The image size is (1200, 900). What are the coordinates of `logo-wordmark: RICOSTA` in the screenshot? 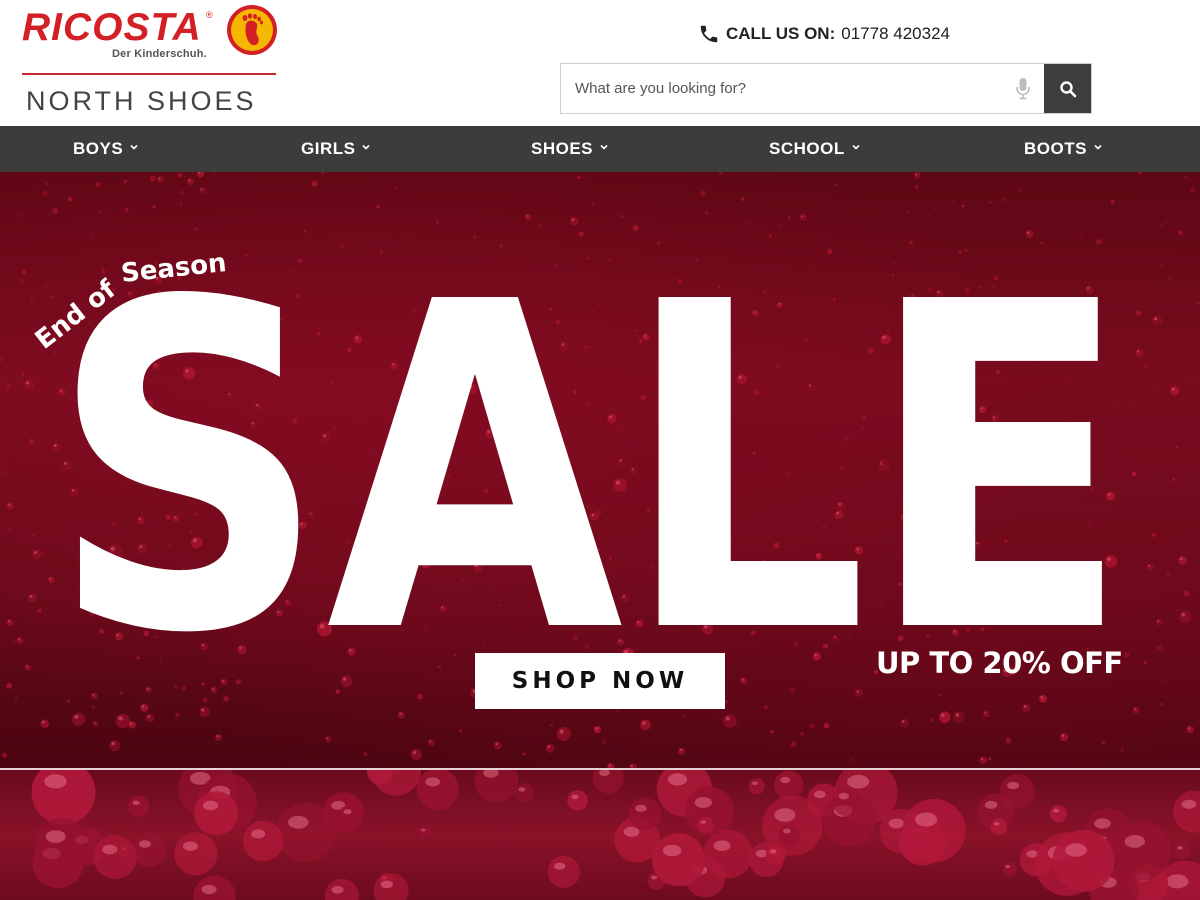 It's located at (112, 27).